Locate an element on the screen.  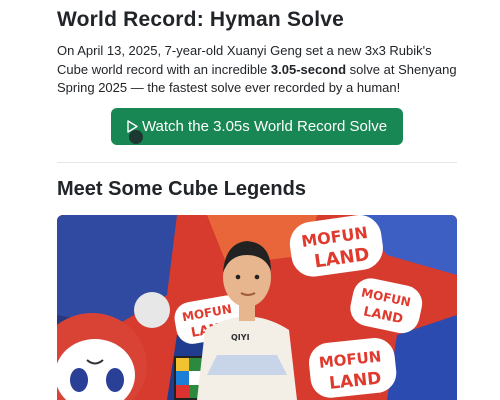
watch-record-button: Watch the 3.05s World Record Solve is located at coordinates (257, 126).